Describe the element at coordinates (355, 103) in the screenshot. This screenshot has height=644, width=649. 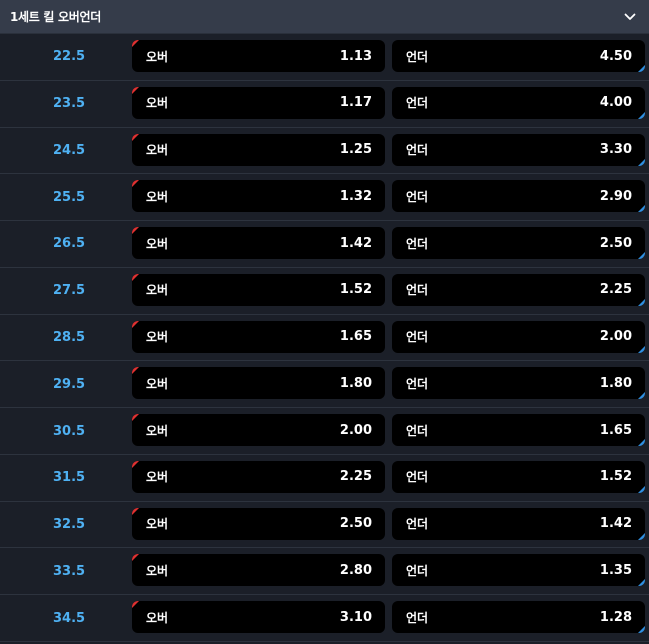
I see `over-odds: 1.17` at that location.